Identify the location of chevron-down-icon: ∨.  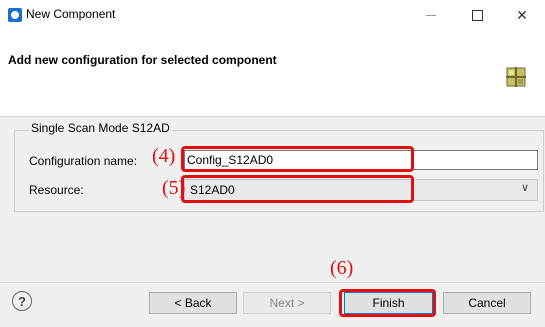
(525, 188).